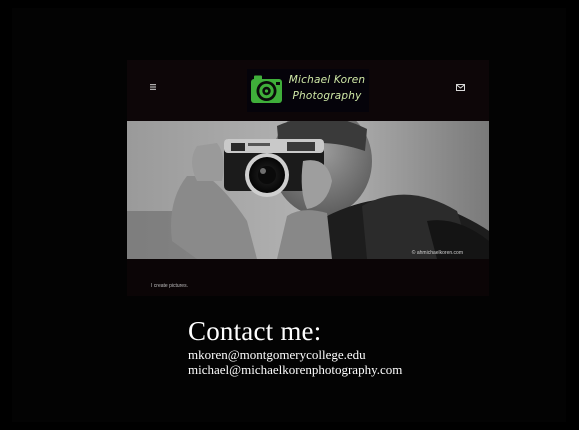 This screenshot has width=579, height=430. I want to click on site-logo: Michael Koren Photography, so click(308, 90).